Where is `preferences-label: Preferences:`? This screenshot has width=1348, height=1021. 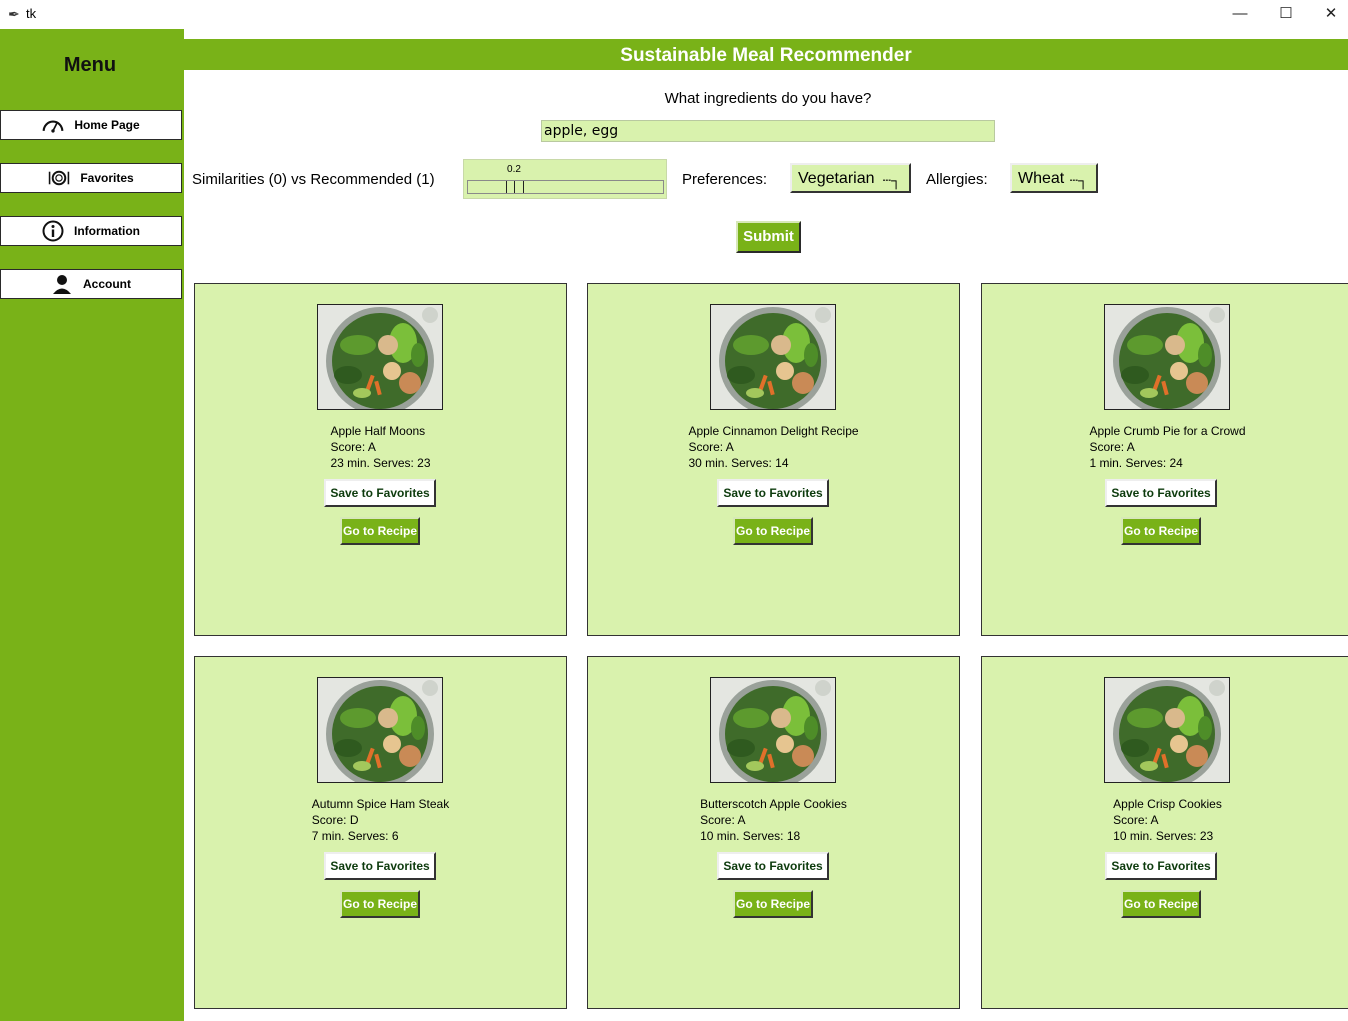
preferences-label: Preferences: is located at coordinates (725, 179).